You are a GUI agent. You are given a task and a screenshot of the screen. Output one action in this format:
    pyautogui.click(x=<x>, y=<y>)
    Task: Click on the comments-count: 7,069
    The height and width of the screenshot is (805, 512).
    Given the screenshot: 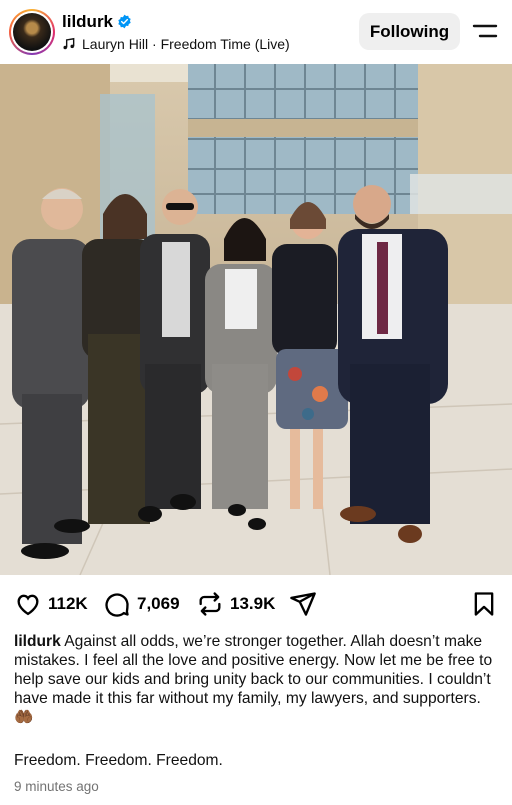 What is the action you would take?
    pyautogui.click(x=158, y=603)
    